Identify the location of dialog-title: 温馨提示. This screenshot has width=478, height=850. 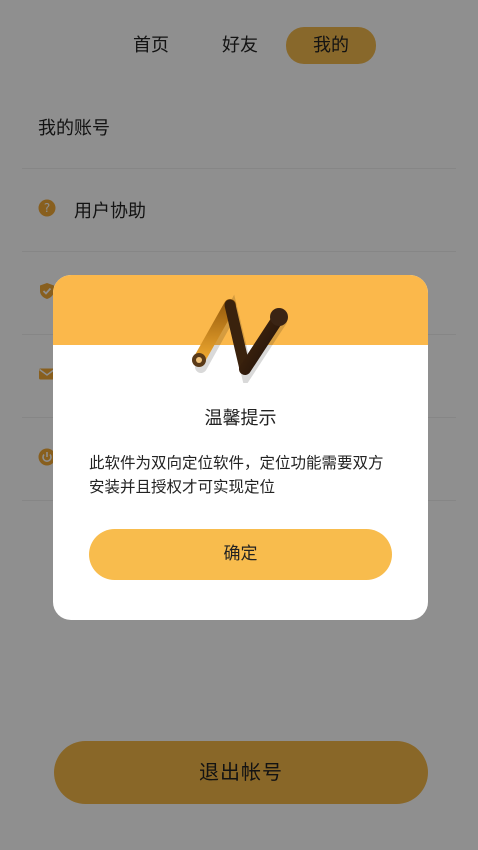
(240, 418).